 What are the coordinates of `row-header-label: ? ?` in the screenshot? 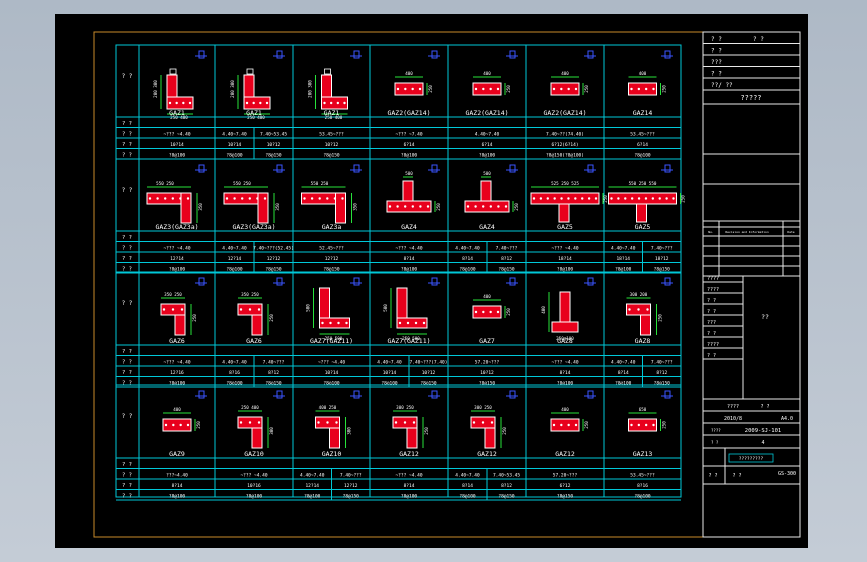 It's located at (127, 416).